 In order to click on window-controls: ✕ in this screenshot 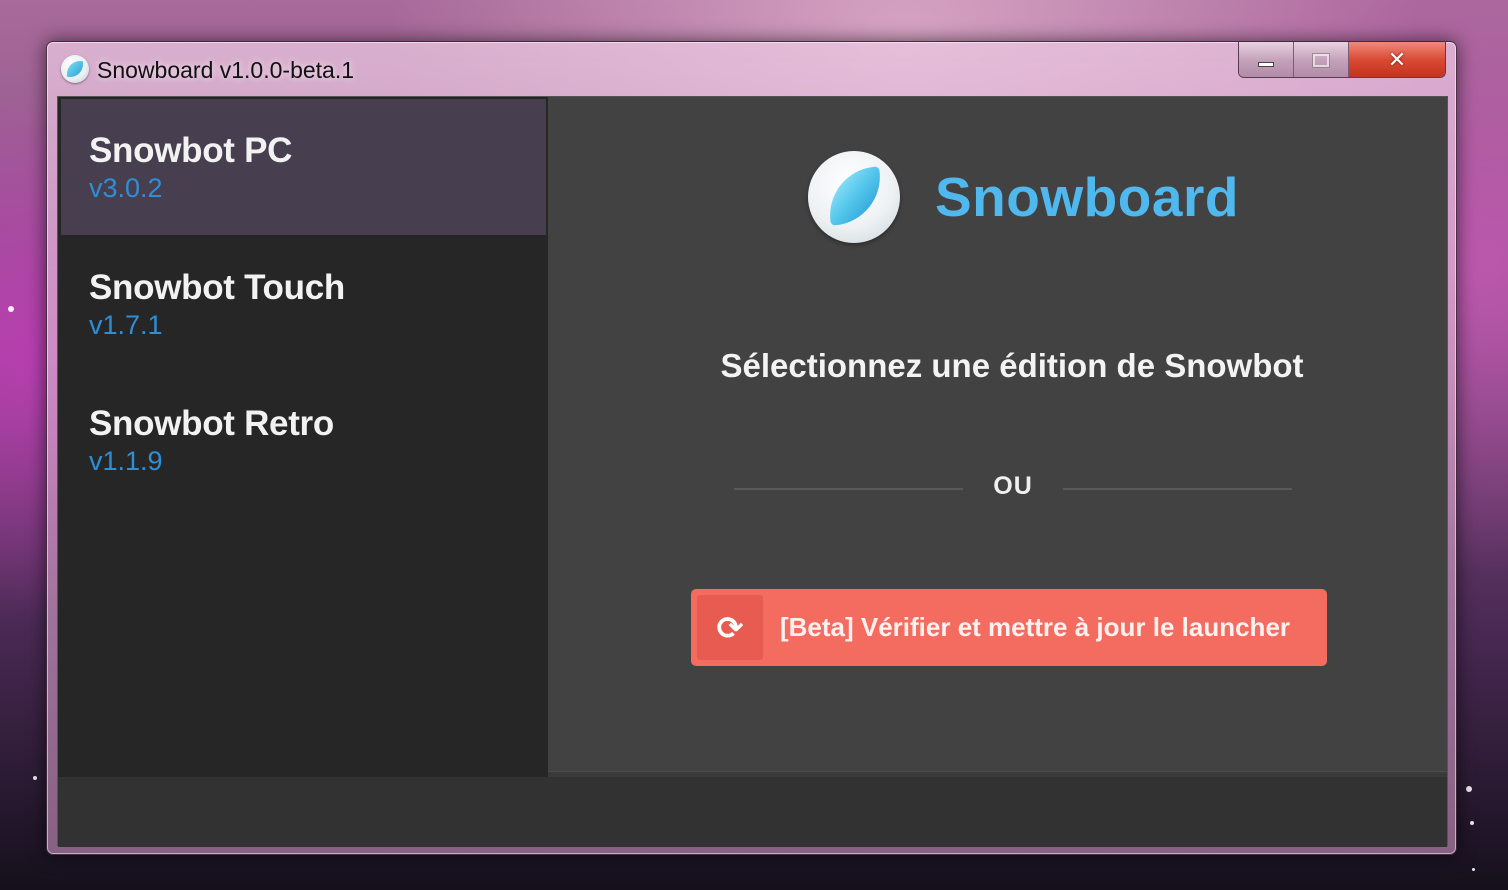, I will do `click(1342, 60)`.